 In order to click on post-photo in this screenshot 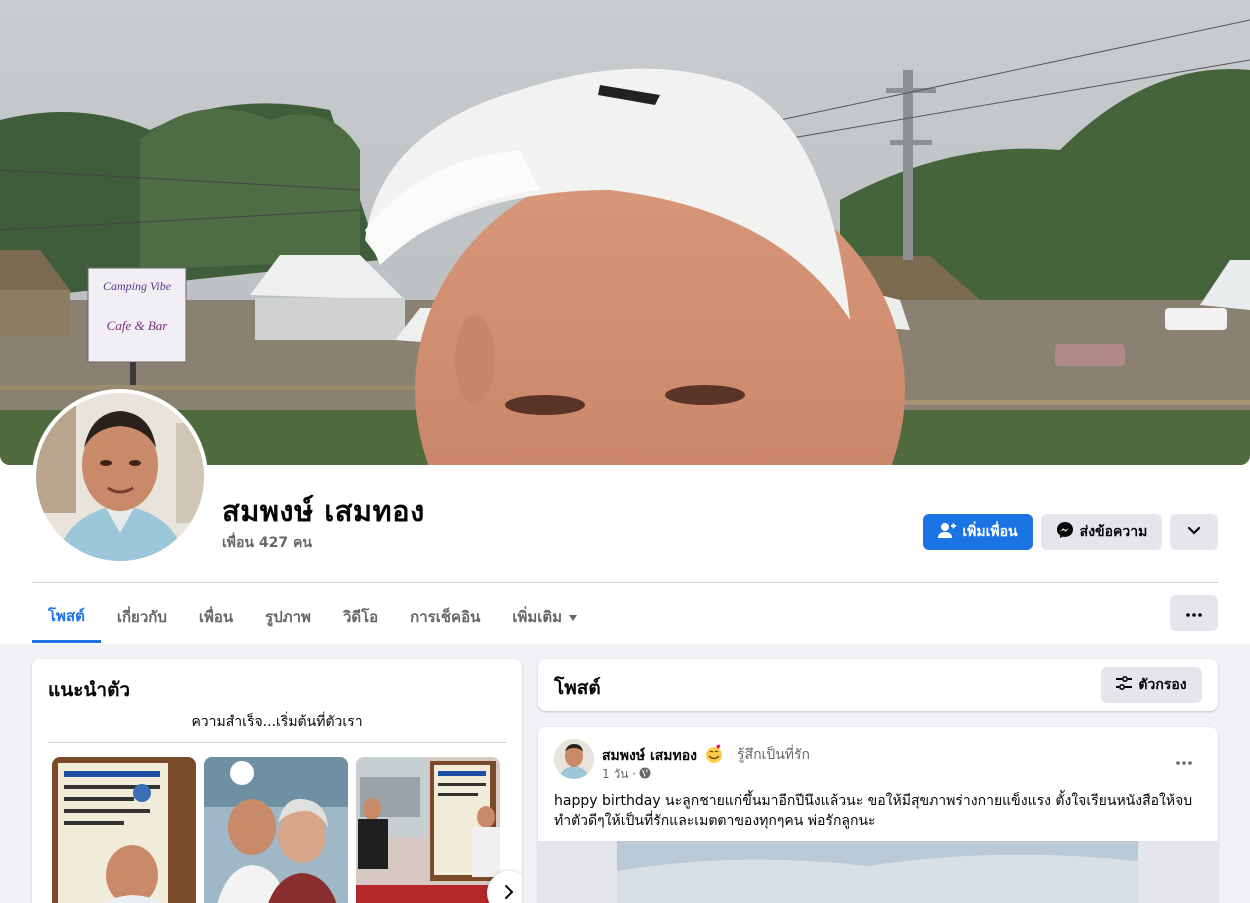, I will do `click(878, 872)`.